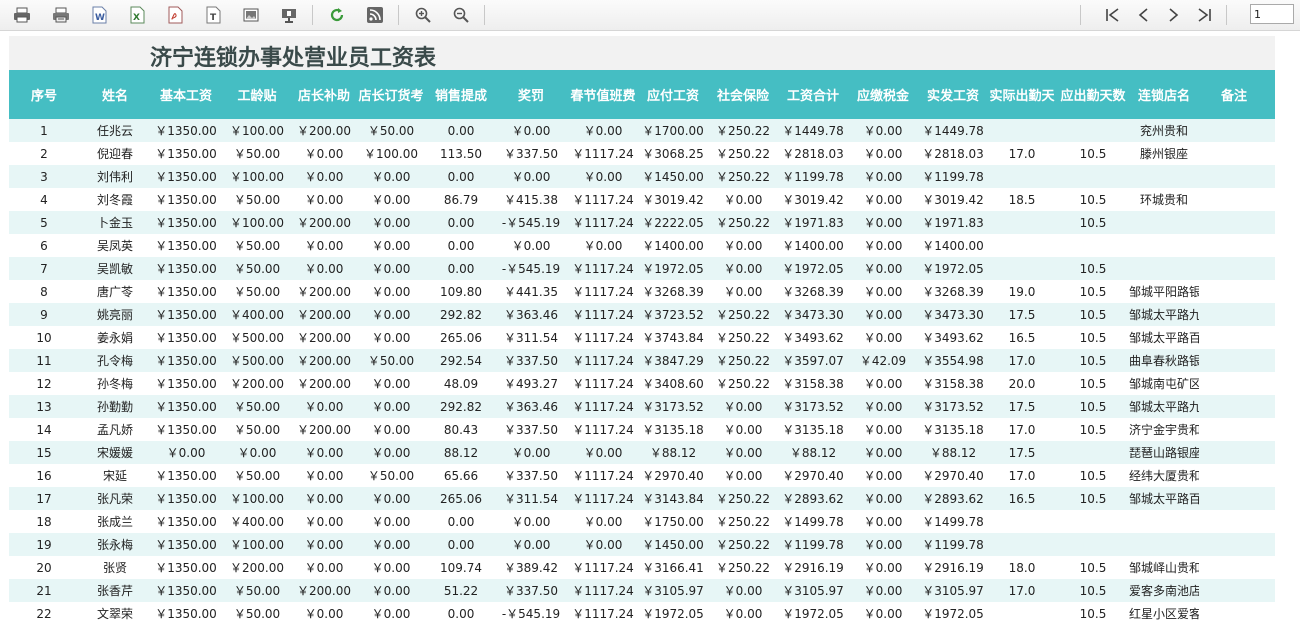  I want to click on col-payable-cell: ￥3408.60, so click(673, 384).